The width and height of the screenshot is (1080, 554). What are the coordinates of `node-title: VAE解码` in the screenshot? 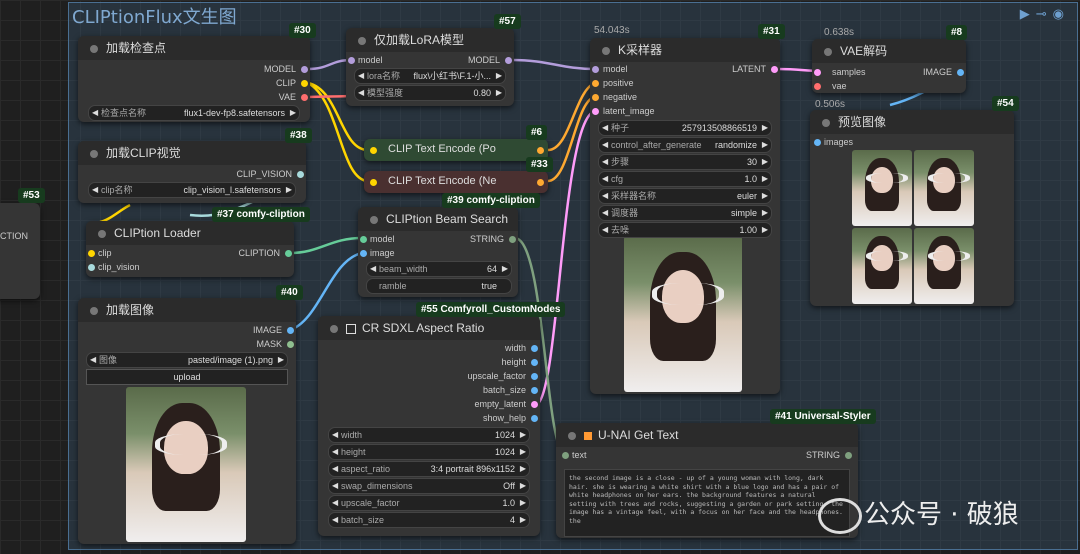 It's located at (889, 51).